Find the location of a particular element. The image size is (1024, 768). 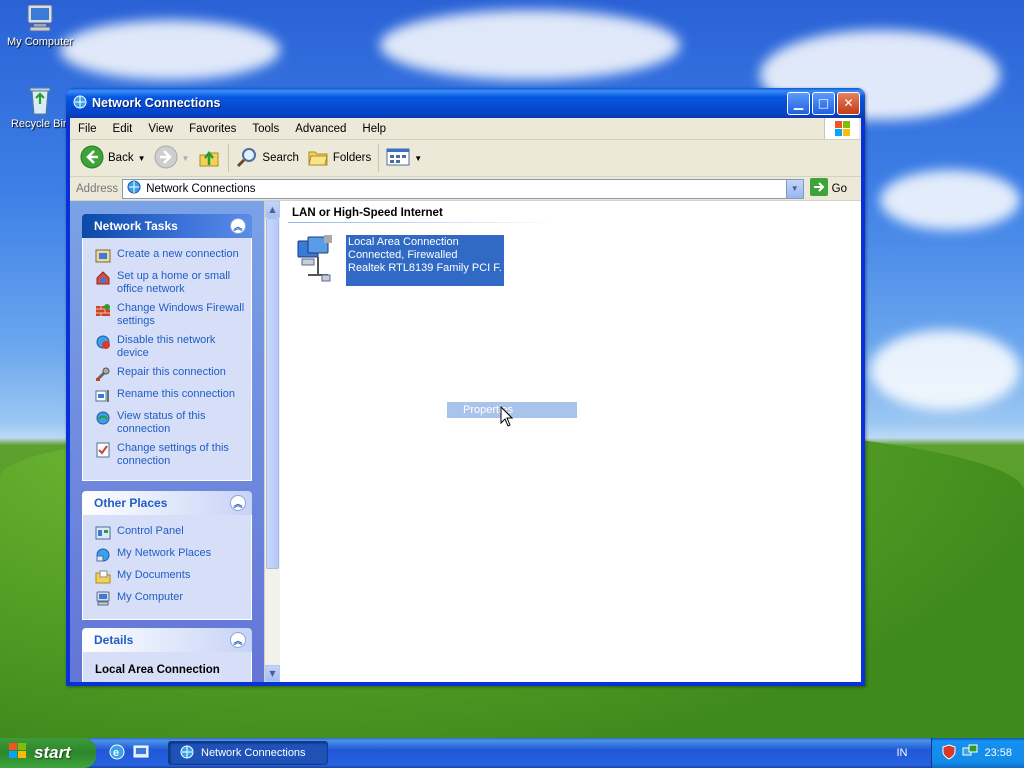

details-header: Details ︽ is located at coordinates (167, 640).